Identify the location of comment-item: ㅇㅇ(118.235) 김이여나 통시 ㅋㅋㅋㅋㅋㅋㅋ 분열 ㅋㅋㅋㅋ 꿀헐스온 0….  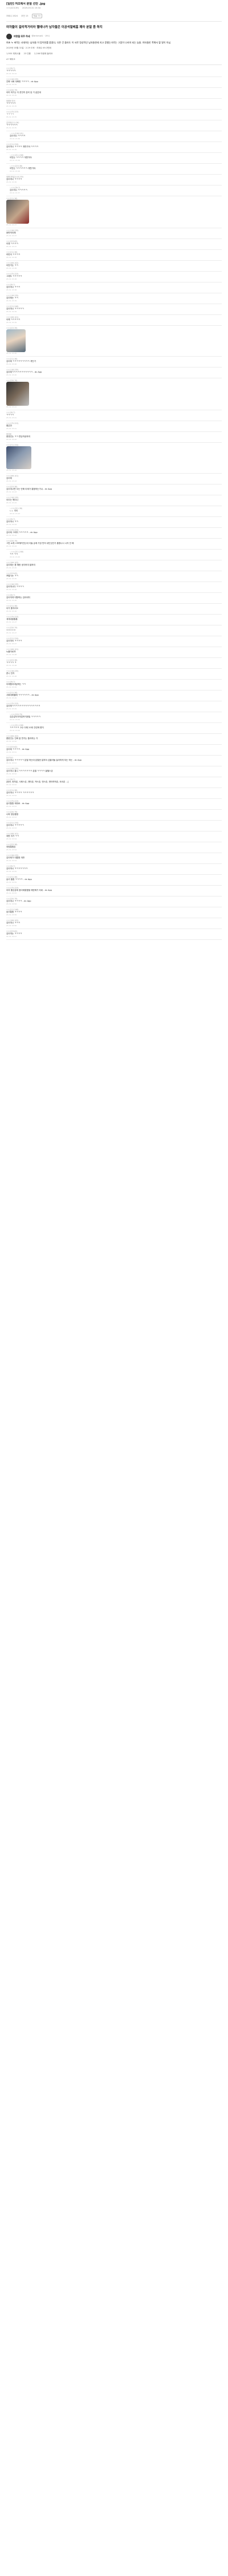
(114, 771).